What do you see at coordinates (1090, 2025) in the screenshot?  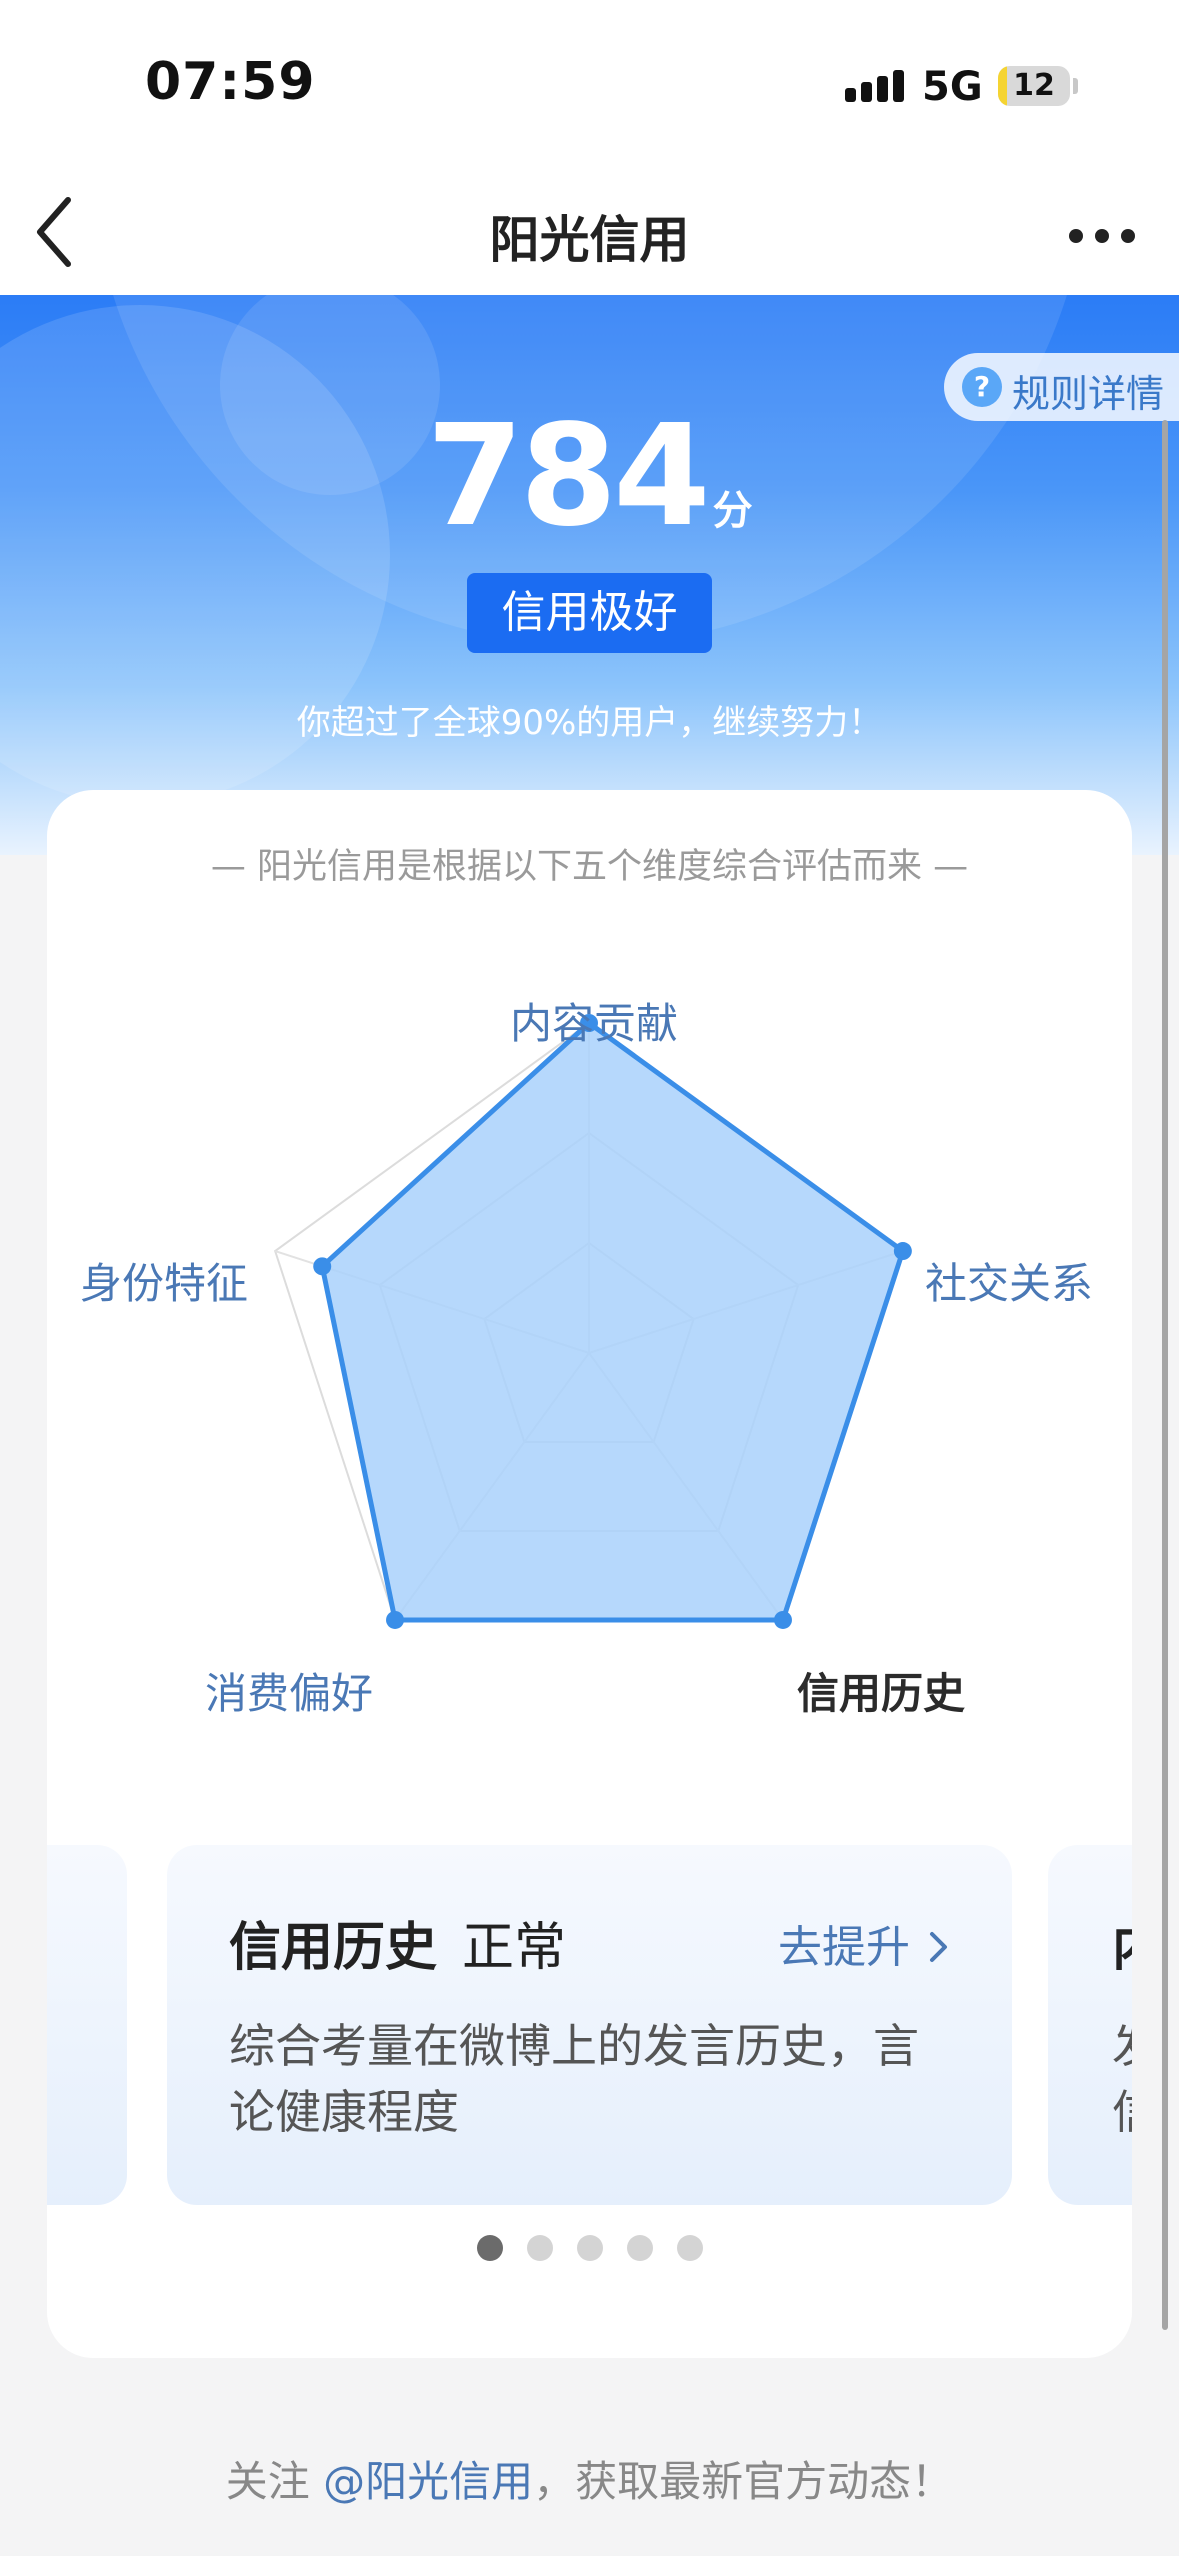 I see `next-slide-card: 内 发 信` at bounding box center [1090, 2025].